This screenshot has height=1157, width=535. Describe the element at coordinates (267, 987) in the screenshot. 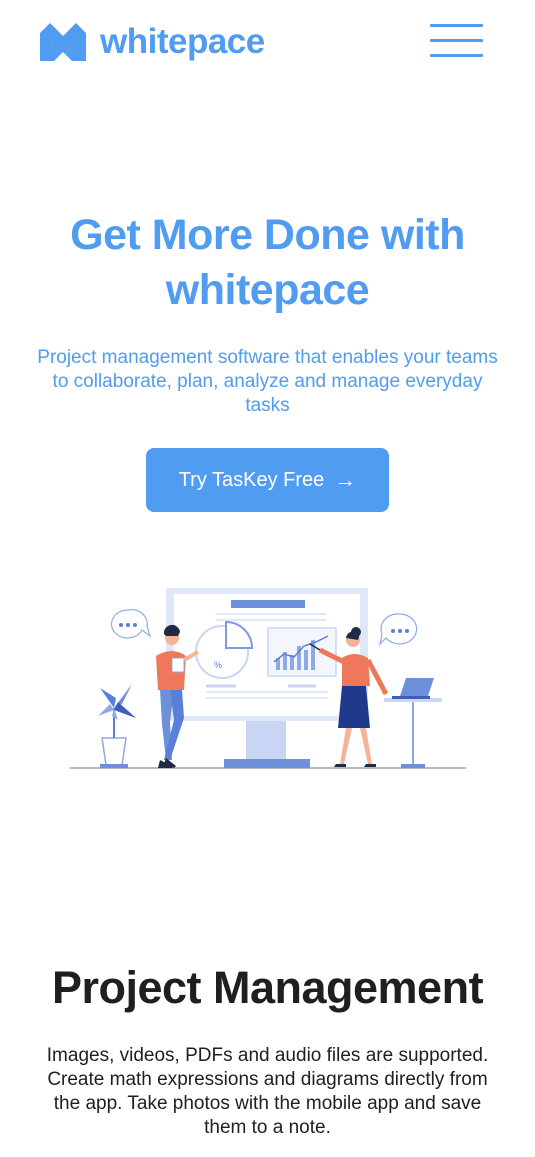

I see `section-title: Project Management` at that location.